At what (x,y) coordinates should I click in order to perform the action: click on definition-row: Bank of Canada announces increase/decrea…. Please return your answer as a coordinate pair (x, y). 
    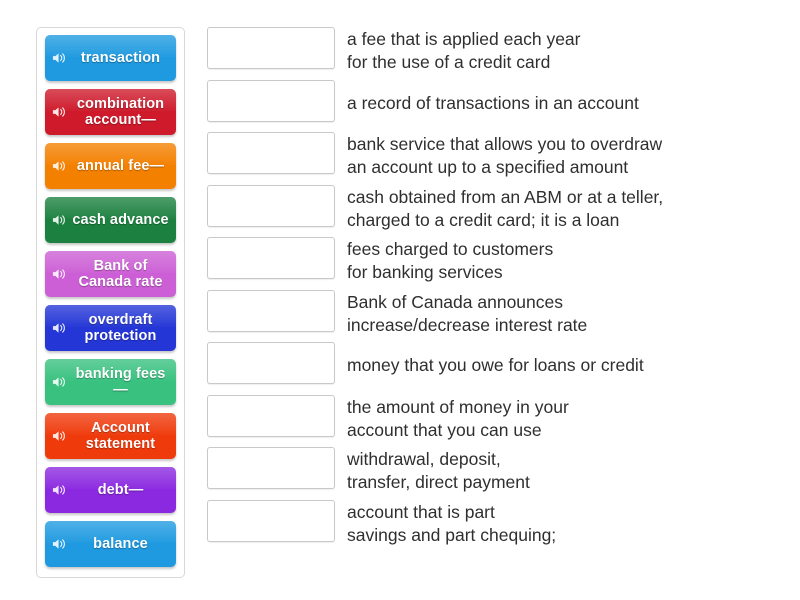
    Looking at the image, I should click on (494, 316).